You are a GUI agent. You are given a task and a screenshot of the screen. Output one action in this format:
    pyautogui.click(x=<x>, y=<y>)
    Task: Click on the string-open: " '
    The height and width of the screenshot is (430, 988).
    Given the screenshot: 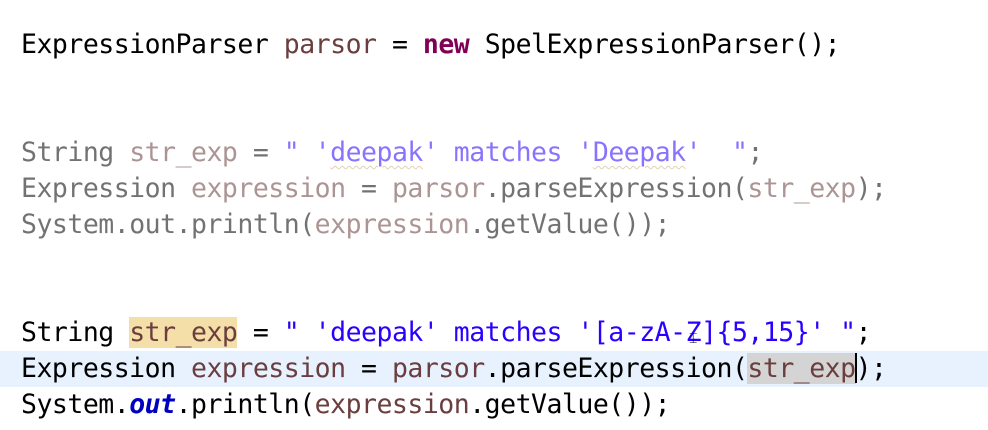 What is the action you would take?
    pyautogui.click(x=307, y=152)
    